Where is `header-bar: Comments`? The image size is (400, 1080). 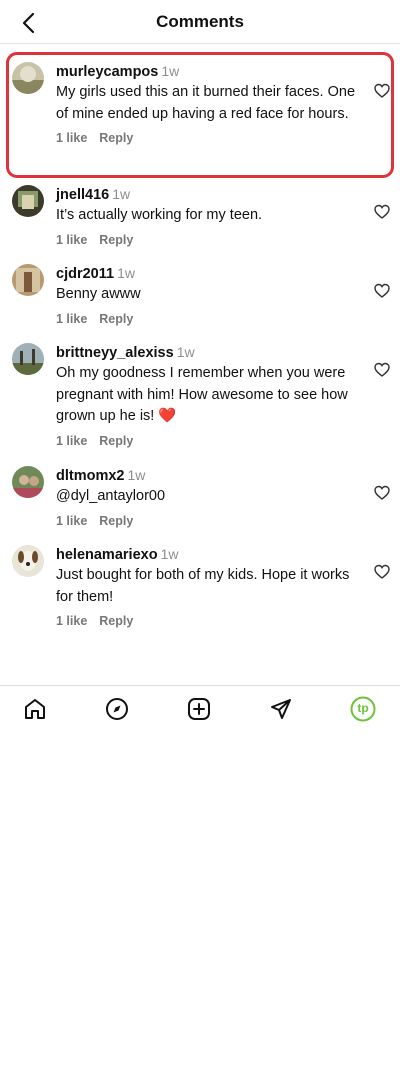
header-bar: Comments is located at coordinates (200, 22).